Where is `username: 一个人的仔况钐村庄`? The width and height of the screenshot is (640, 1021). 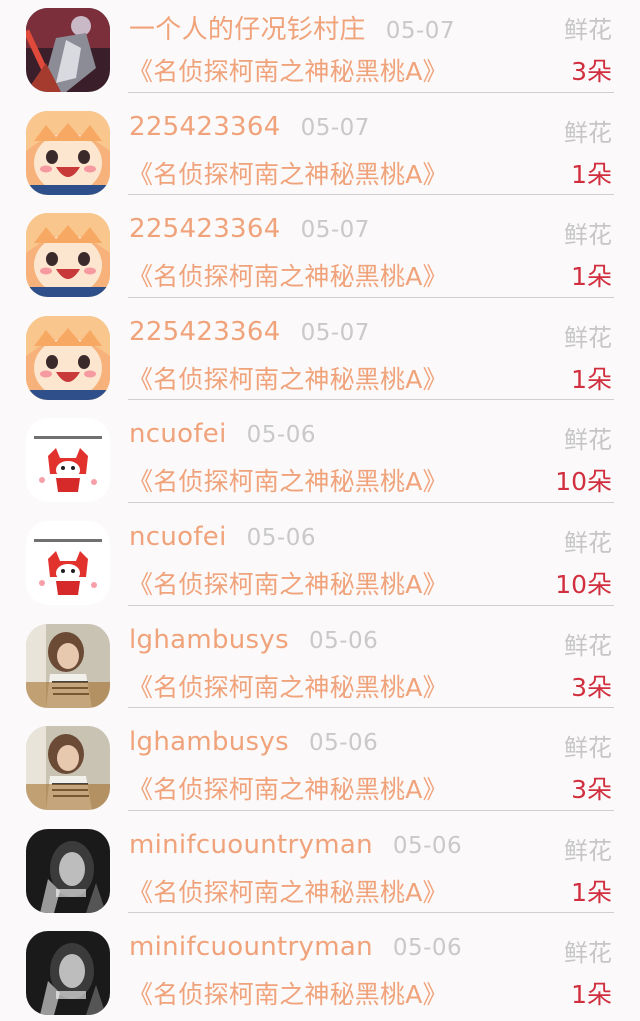
username: 一个人的仔况钐村庄 is located at coordinates (247, 27).